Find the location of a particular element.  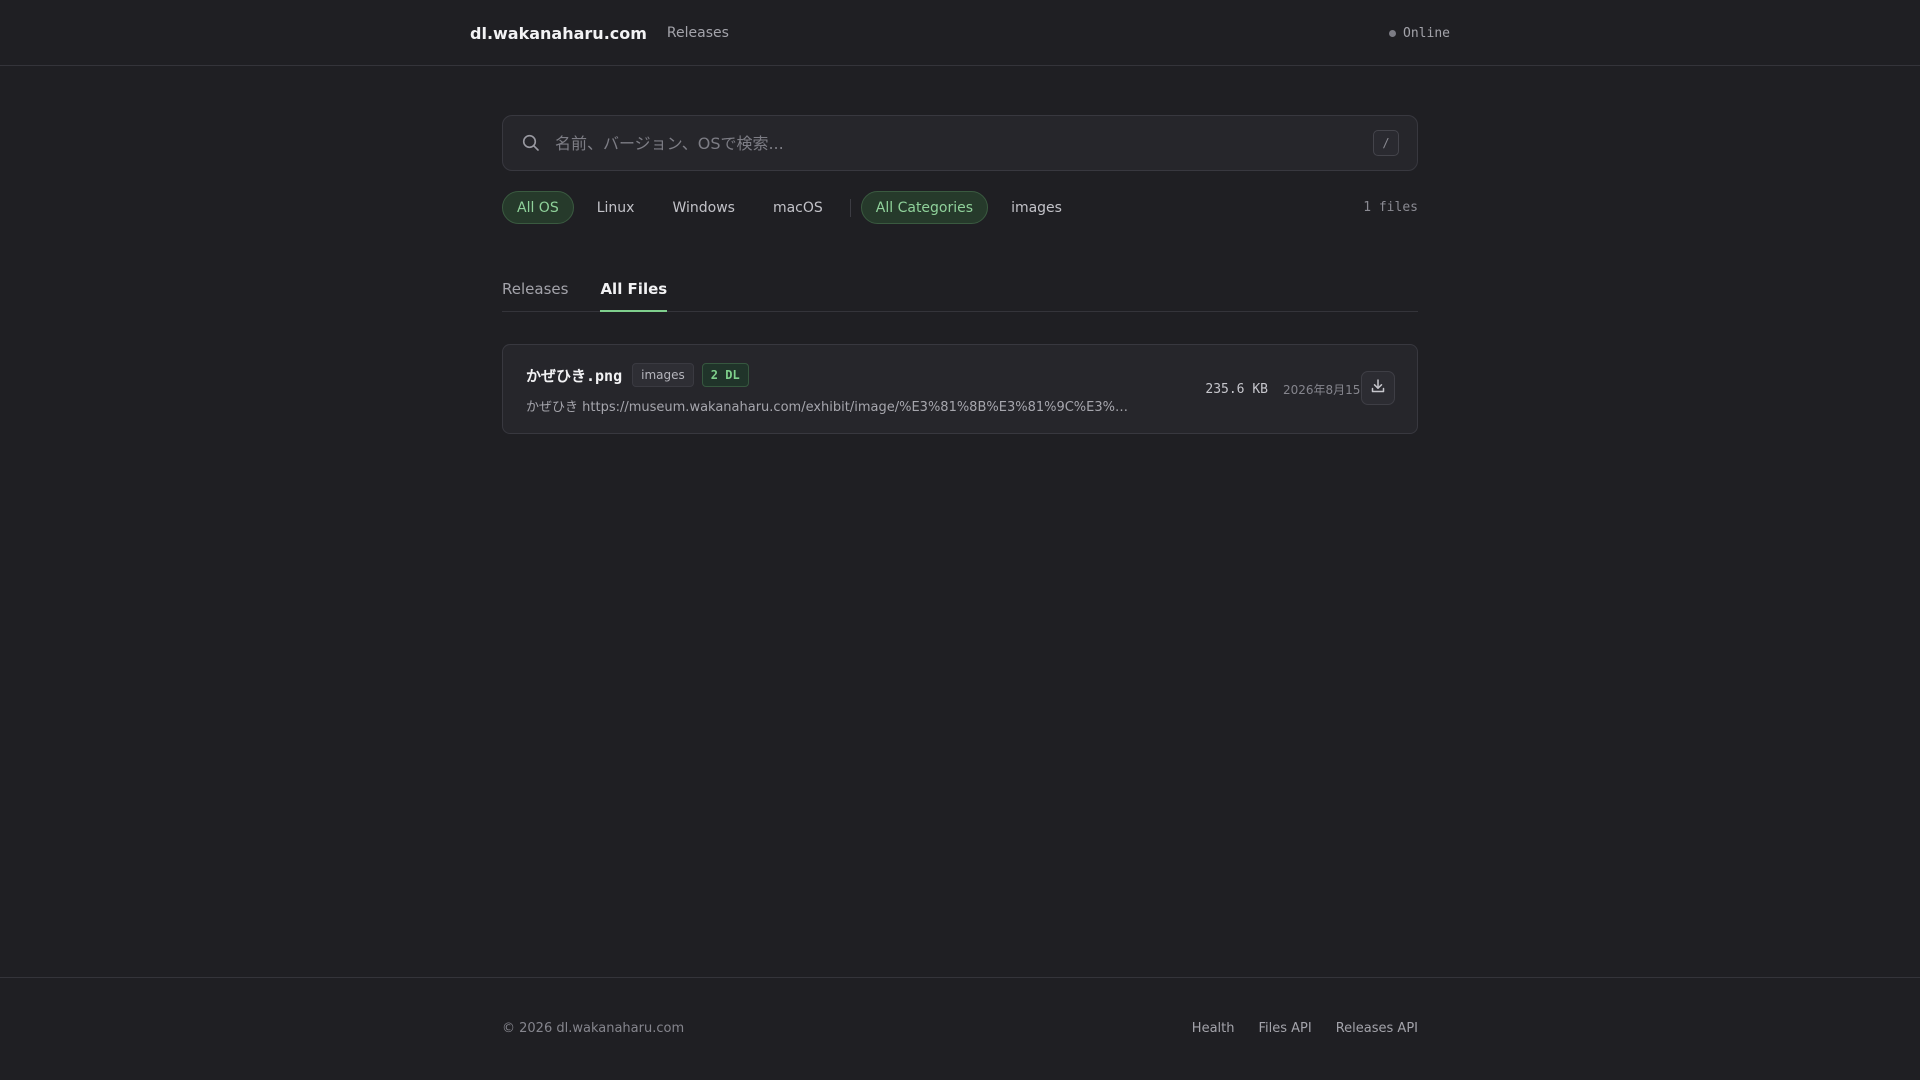

copyright: © 2026 dl.wakanaharu.com is located at coordinates (593, 1028).